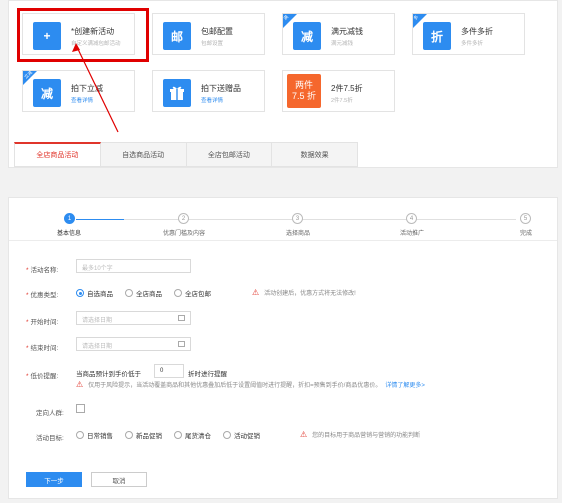 Image resolution: width=562 pixels, height=503 pixels. Describe the element at coordinates (94, 293) in the screenshot. I see `radio-selected-goods: 自选商品` at that location.